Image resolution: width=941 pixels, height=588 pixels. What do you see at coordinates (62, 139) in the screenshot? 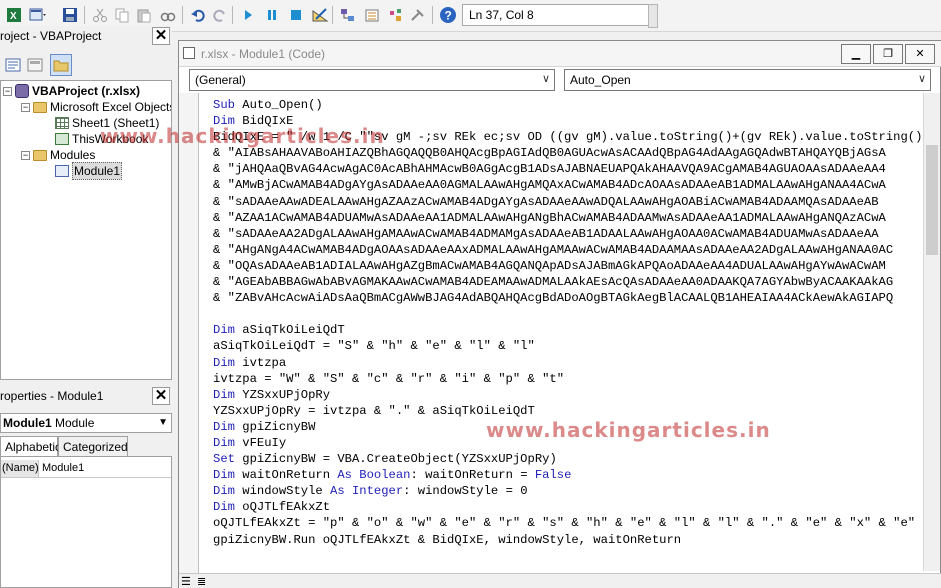
I see `workbook-icon` at bounding box center [62, 139].